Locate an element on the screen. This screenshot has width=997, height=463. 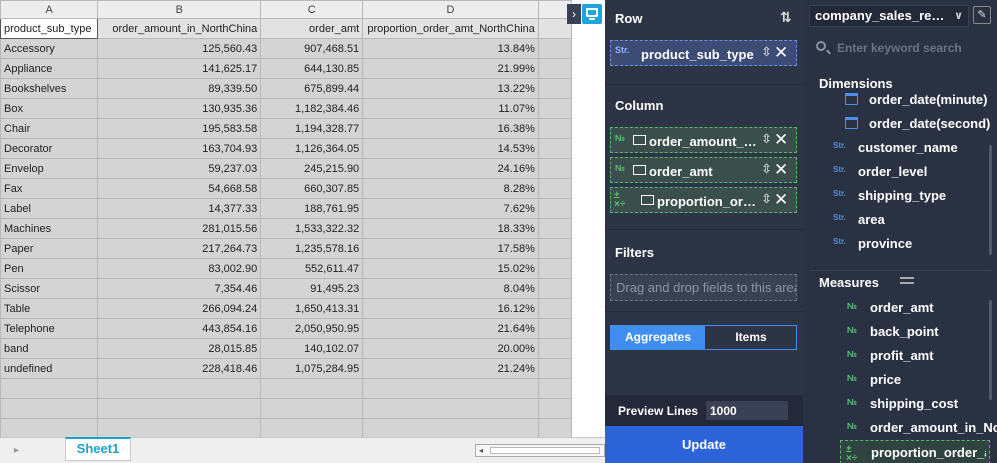
table-cell: 195,583.58 is located at coordinates (179, 128).